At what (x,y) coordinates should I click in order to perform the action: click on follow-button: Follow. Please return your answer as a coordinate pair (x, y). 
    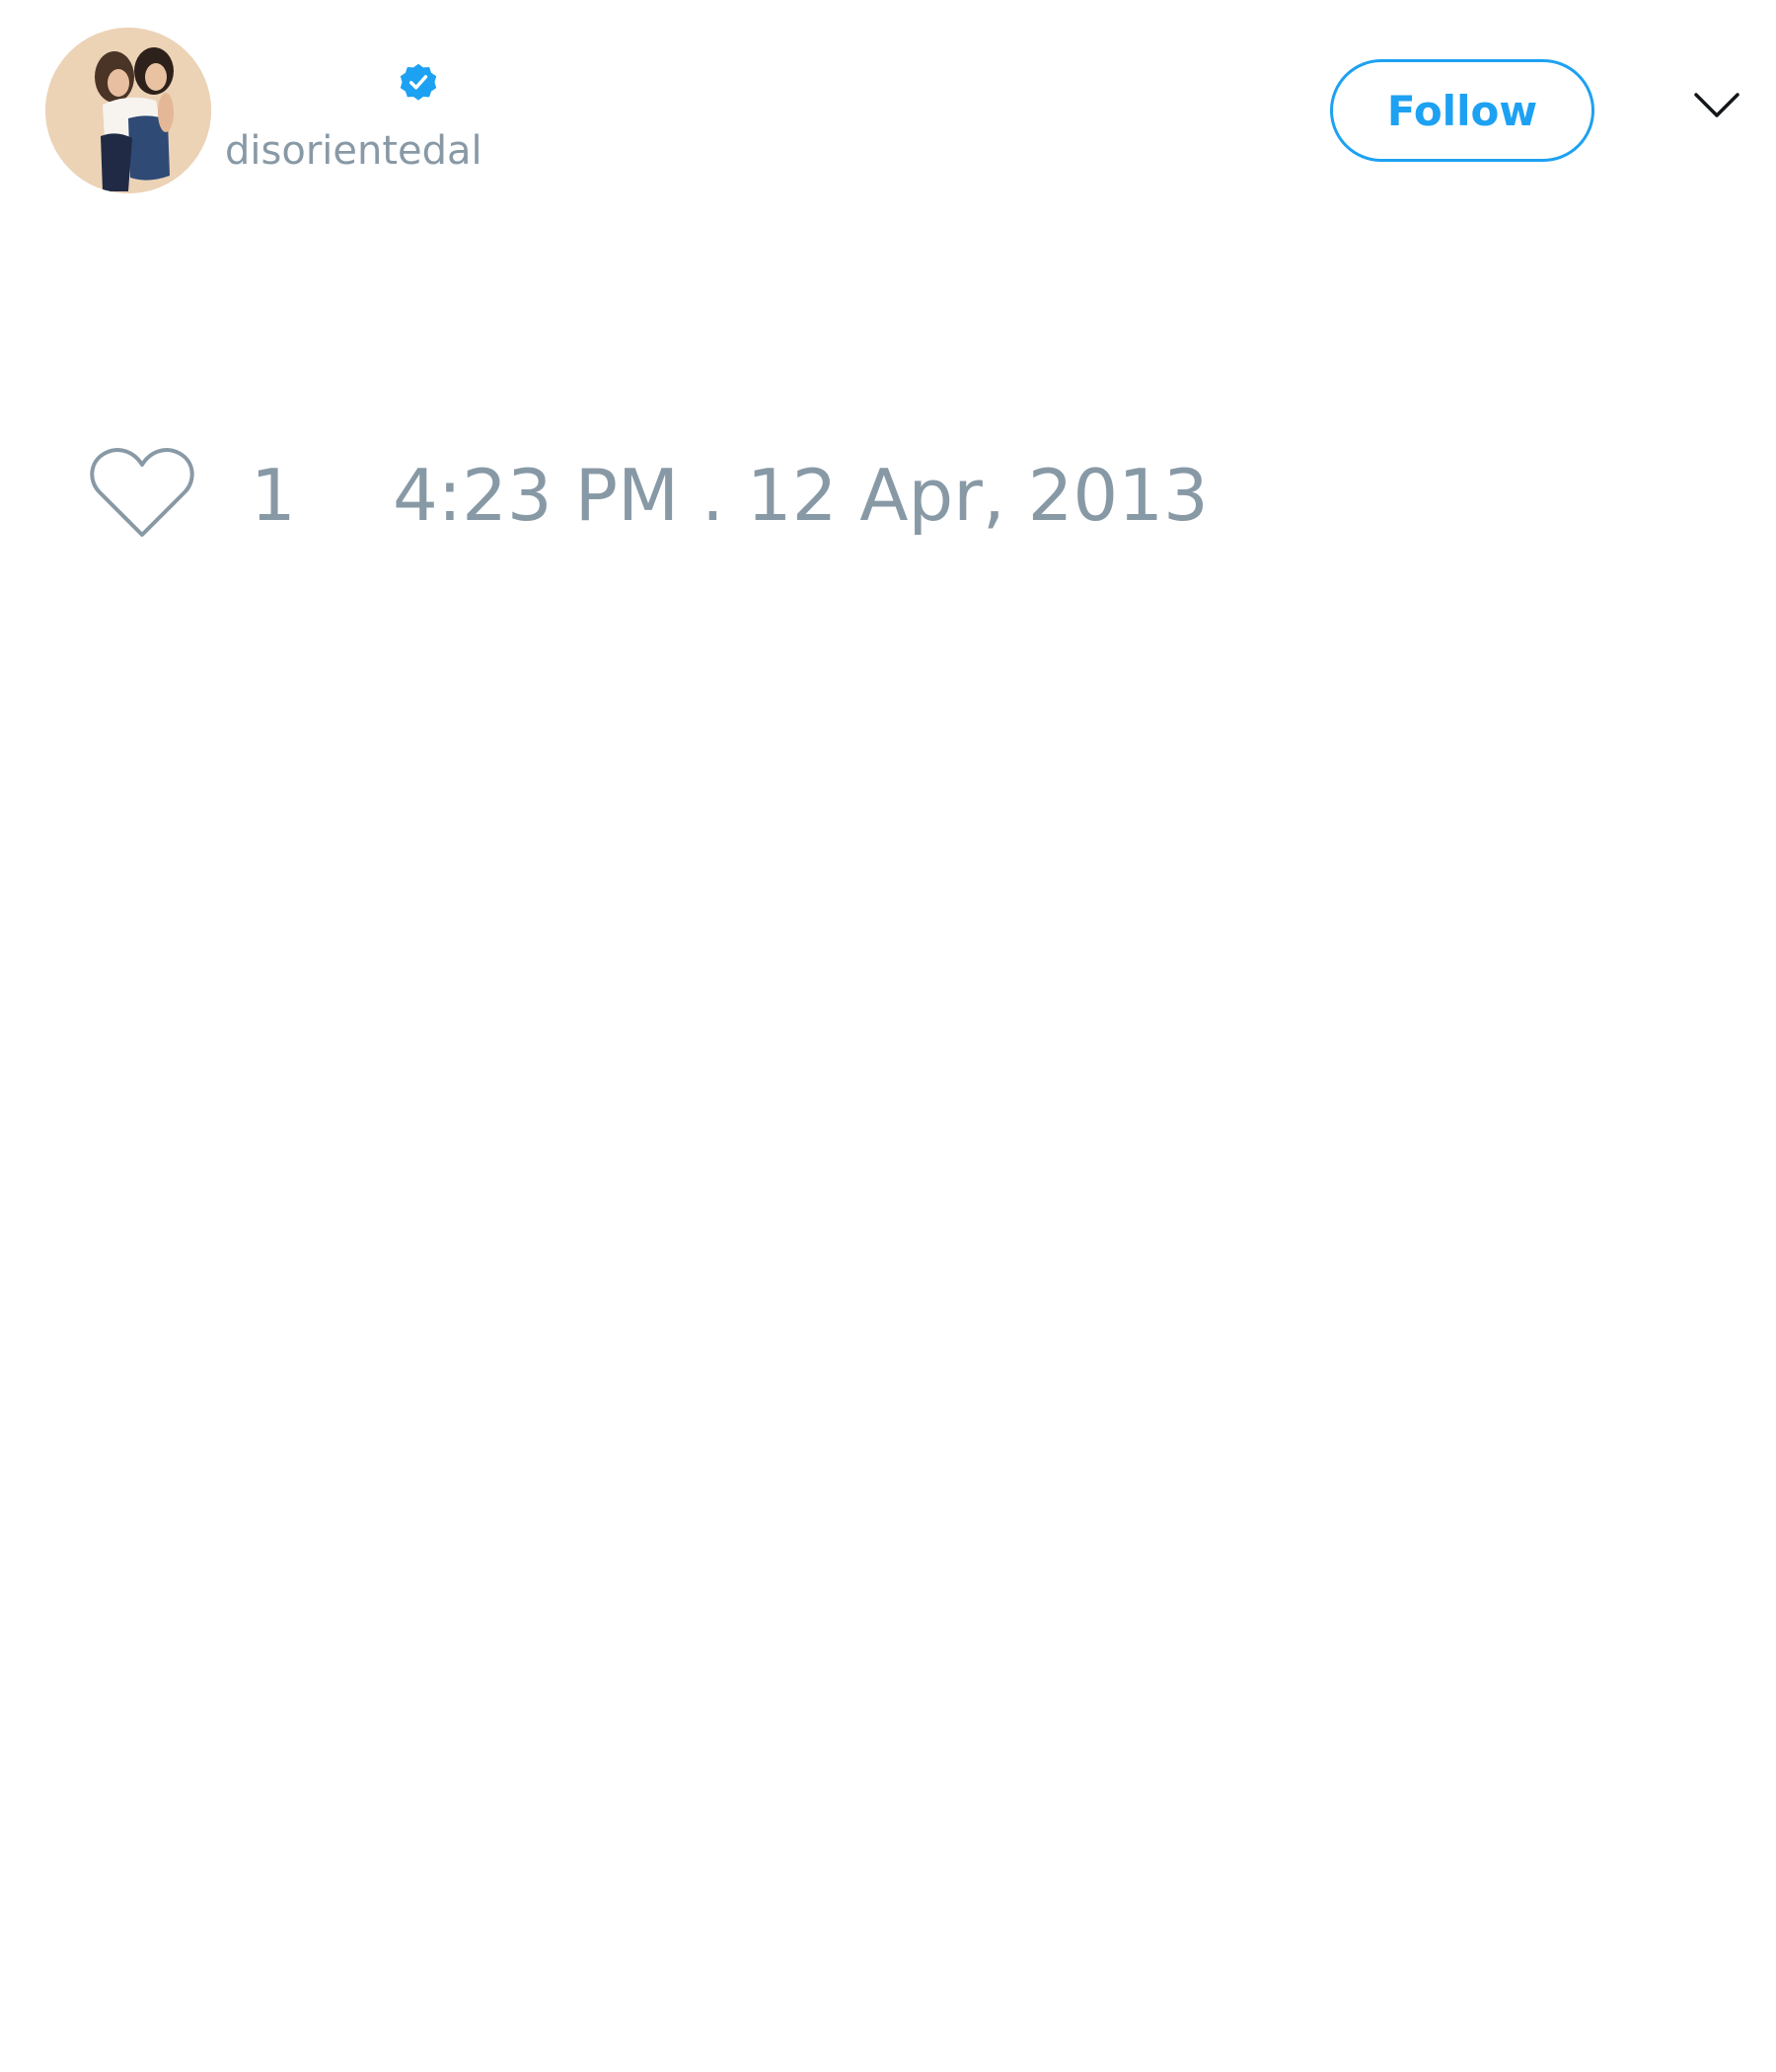
    Looking at the image, I should click on (1462, 111).